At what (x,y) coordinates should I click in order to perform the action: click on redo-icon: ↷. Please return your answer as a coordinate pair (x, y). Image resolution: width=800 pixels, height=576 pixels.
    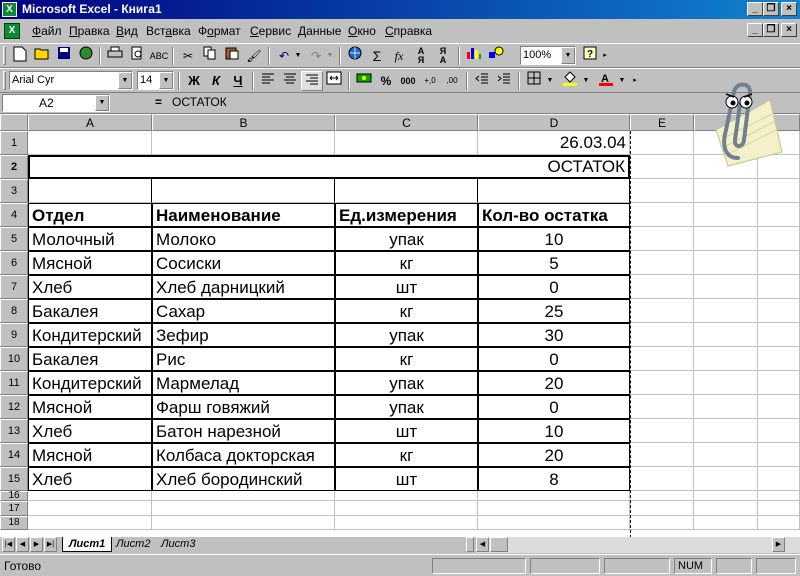
    Looking at the image, I should click on (316, 56).